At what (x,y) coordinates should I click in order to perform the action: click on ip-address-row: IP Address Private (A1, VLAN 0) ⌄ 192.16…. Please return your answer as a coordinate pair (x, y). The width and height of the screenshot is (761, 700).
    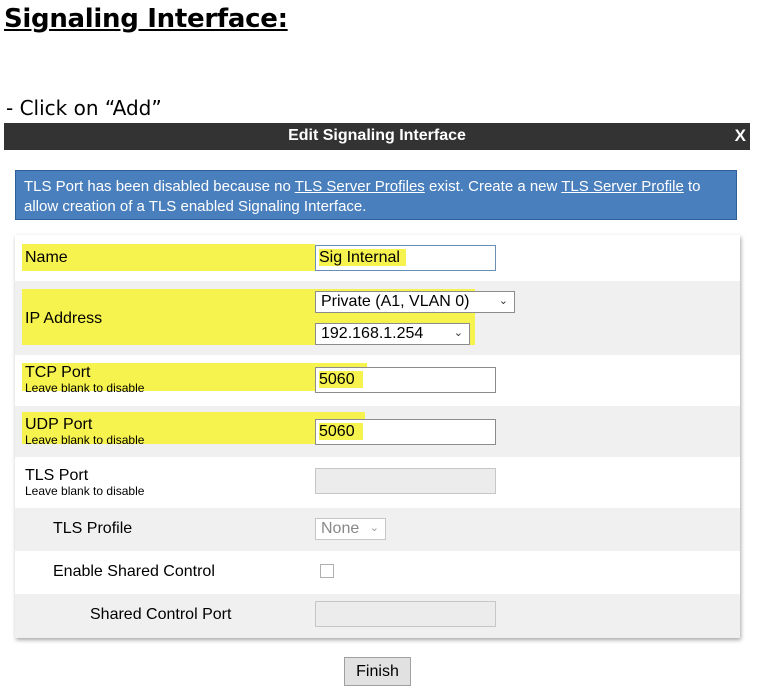
    Looking at the image, I should click on (377, 318).